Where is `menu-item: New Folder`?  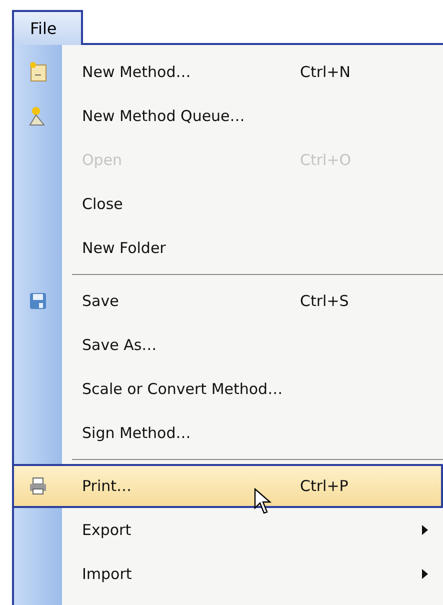
menu-item: New Folder is located at coordinates (227, 248).